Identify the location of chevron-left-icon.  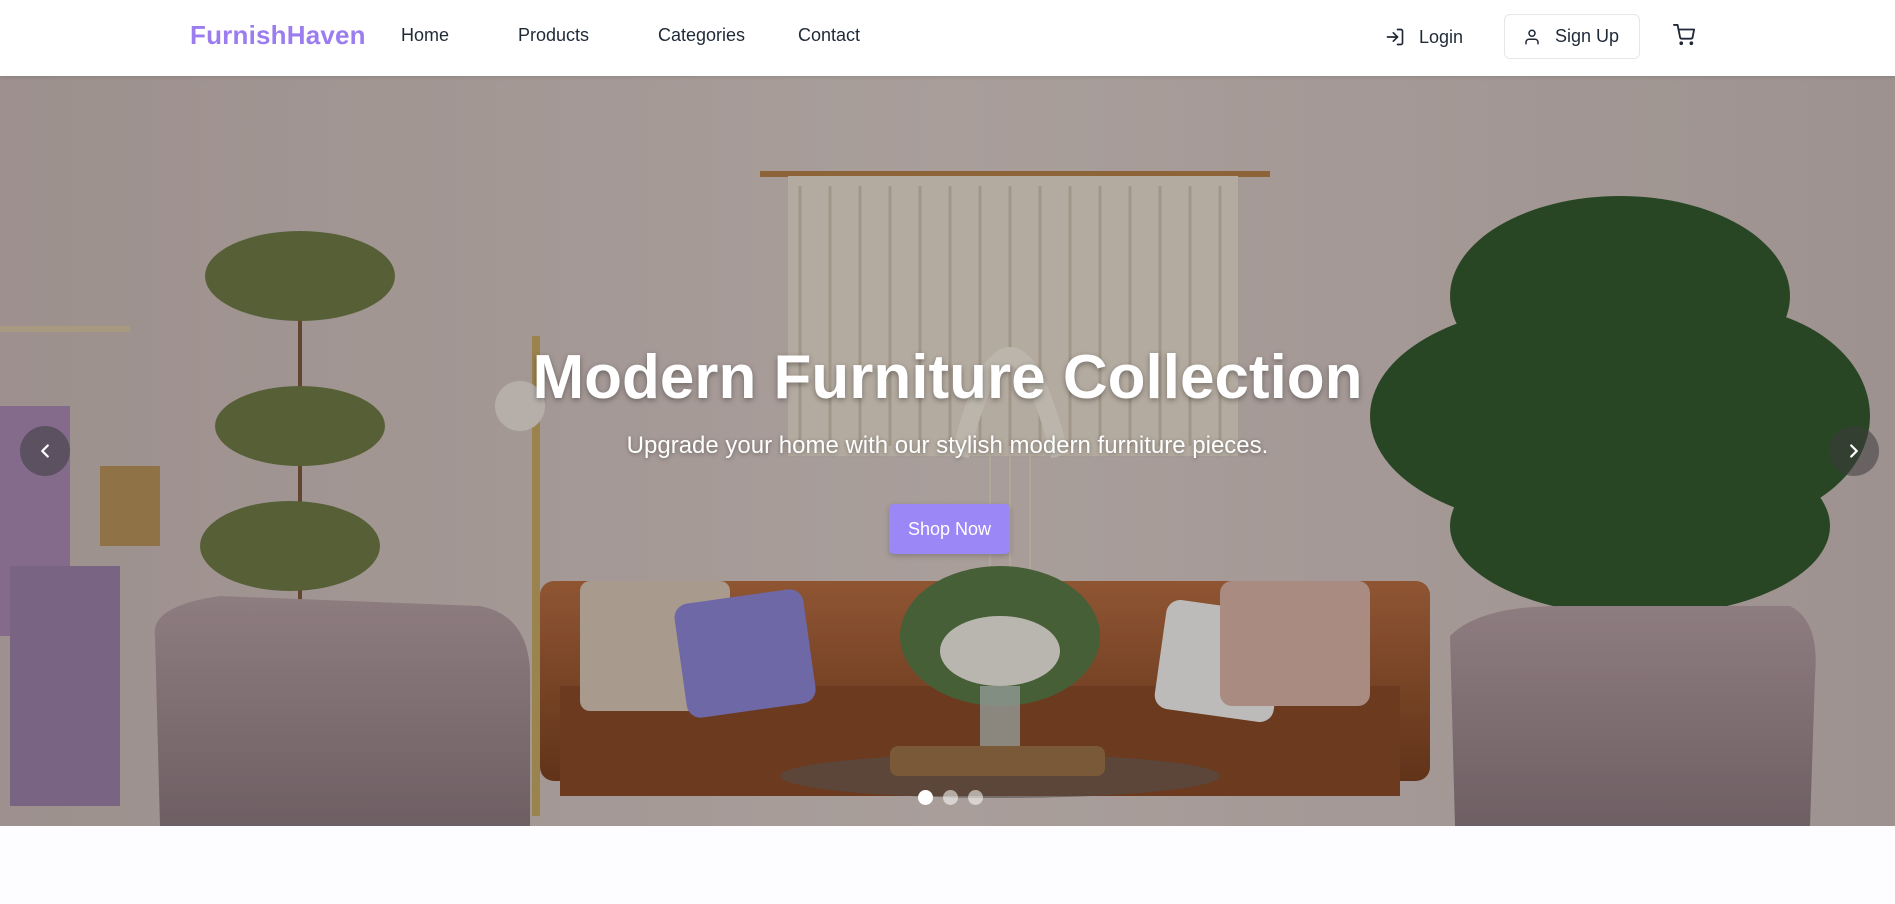
(45, 451).